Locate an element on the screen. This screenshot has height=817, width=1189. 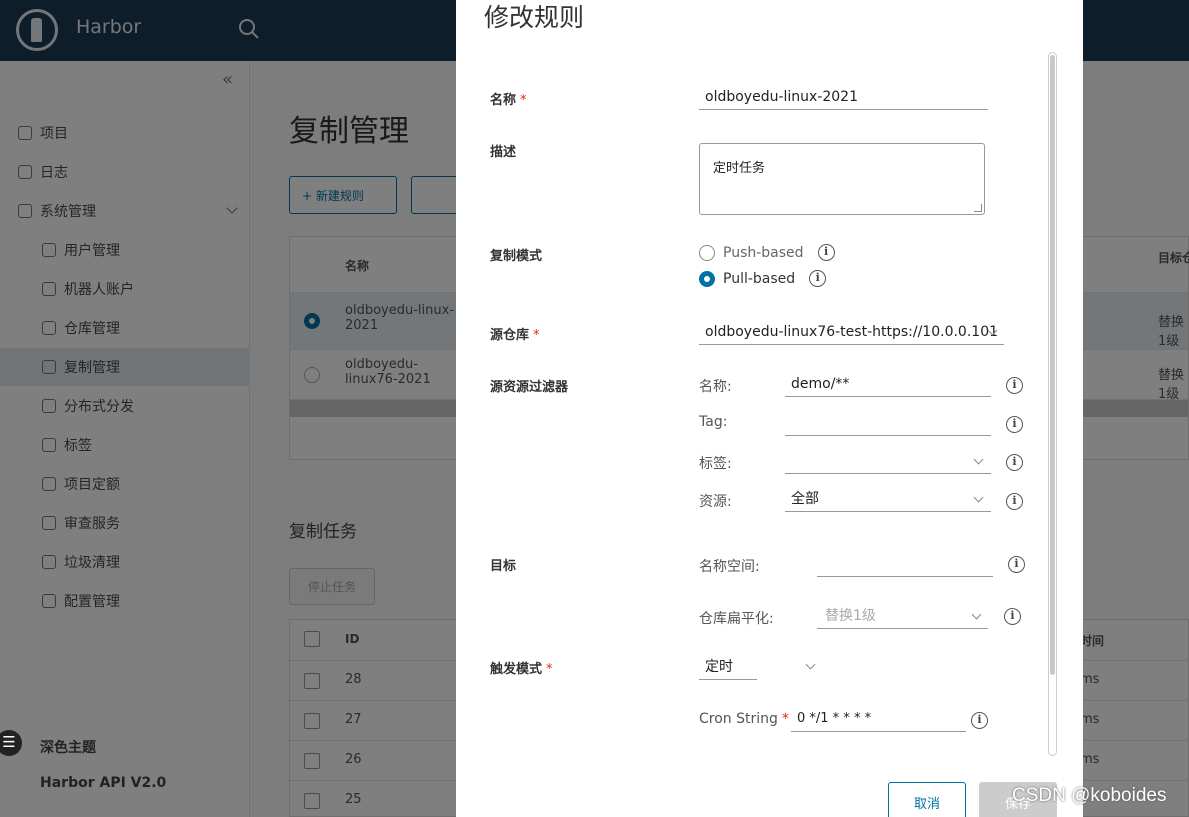
filter-name-label: 名称: is located at coordinates (715, 387).